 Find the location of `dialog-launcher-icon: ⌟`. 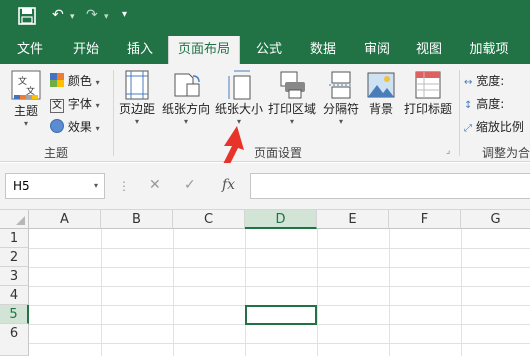

dialog-launcher-icon: ⌟ is located at coordinates (448, 151).